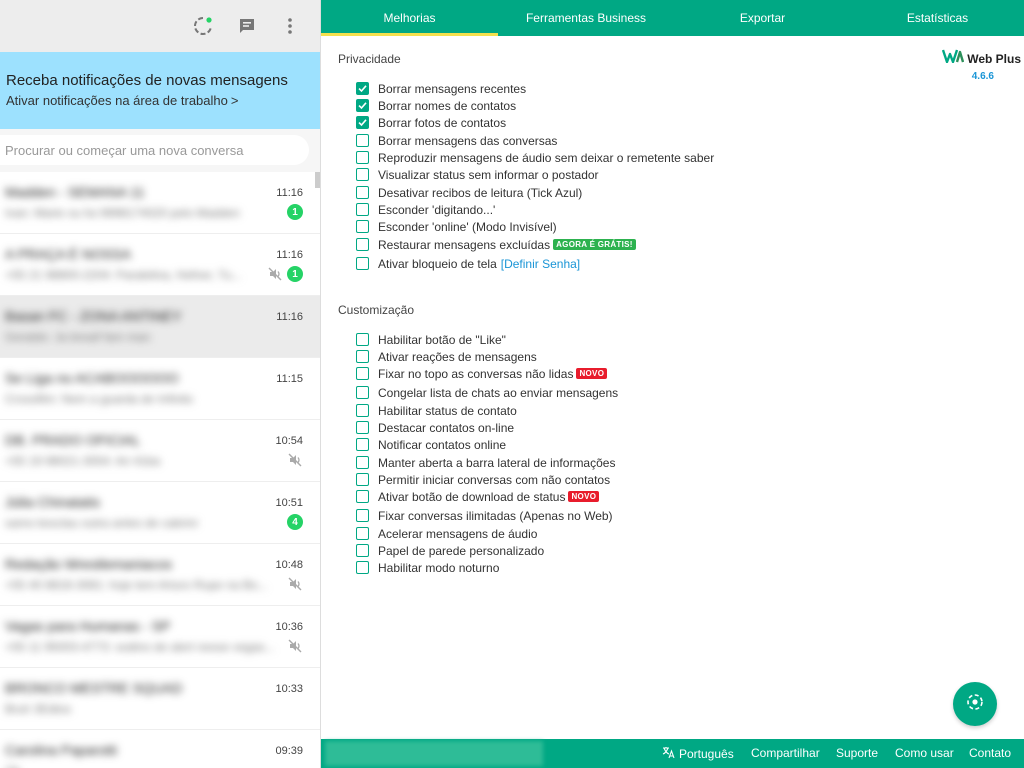 Image resolution: width=1024 pixels, height=768 pixels. Describe the element at coordinates (762, 18) in the screenshot. I see `tab-exportar: Exportar` at that location.